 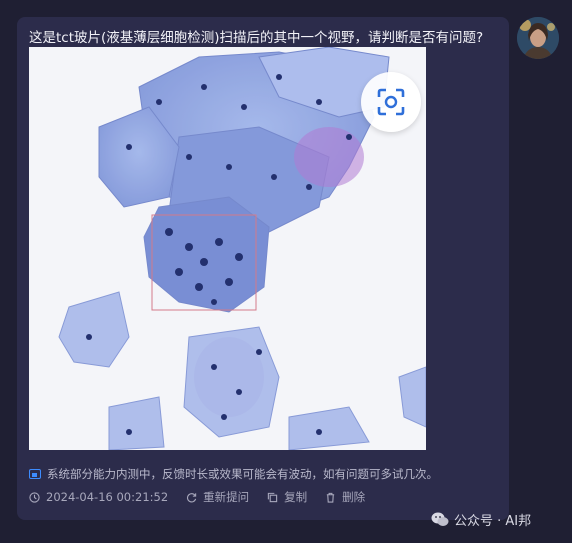 I want to click on regenerate-button: 重新提问, so click(x=217, y=497).